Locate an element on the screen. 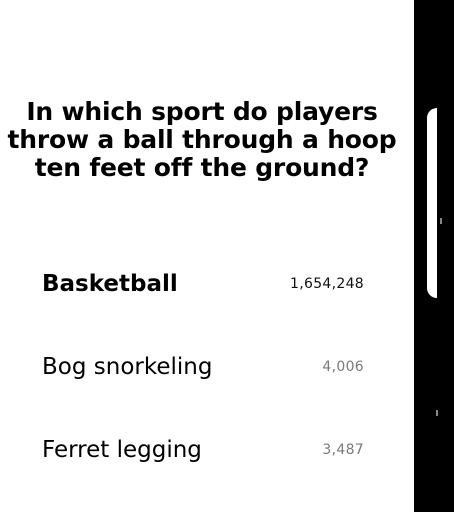  answer-label: Basketball is located at coordinates (110, 284).